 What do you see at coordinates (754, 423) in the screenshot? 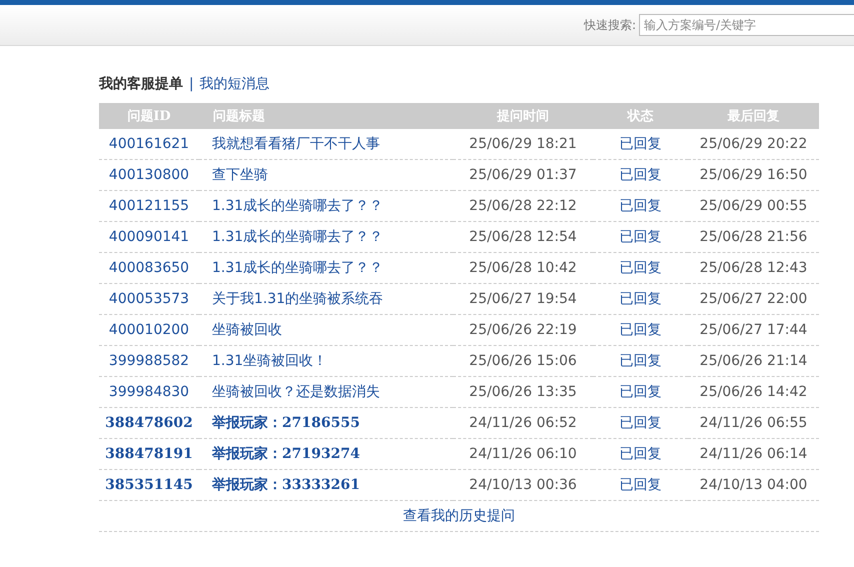
I see `last-reply-time: 24/11/26 06:55` at bounding box center [754, 423].